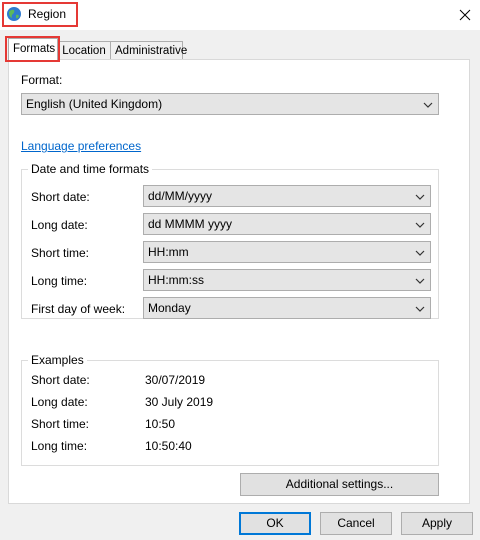  I want to click on long-time-label: Long time:, so click(59, 281).